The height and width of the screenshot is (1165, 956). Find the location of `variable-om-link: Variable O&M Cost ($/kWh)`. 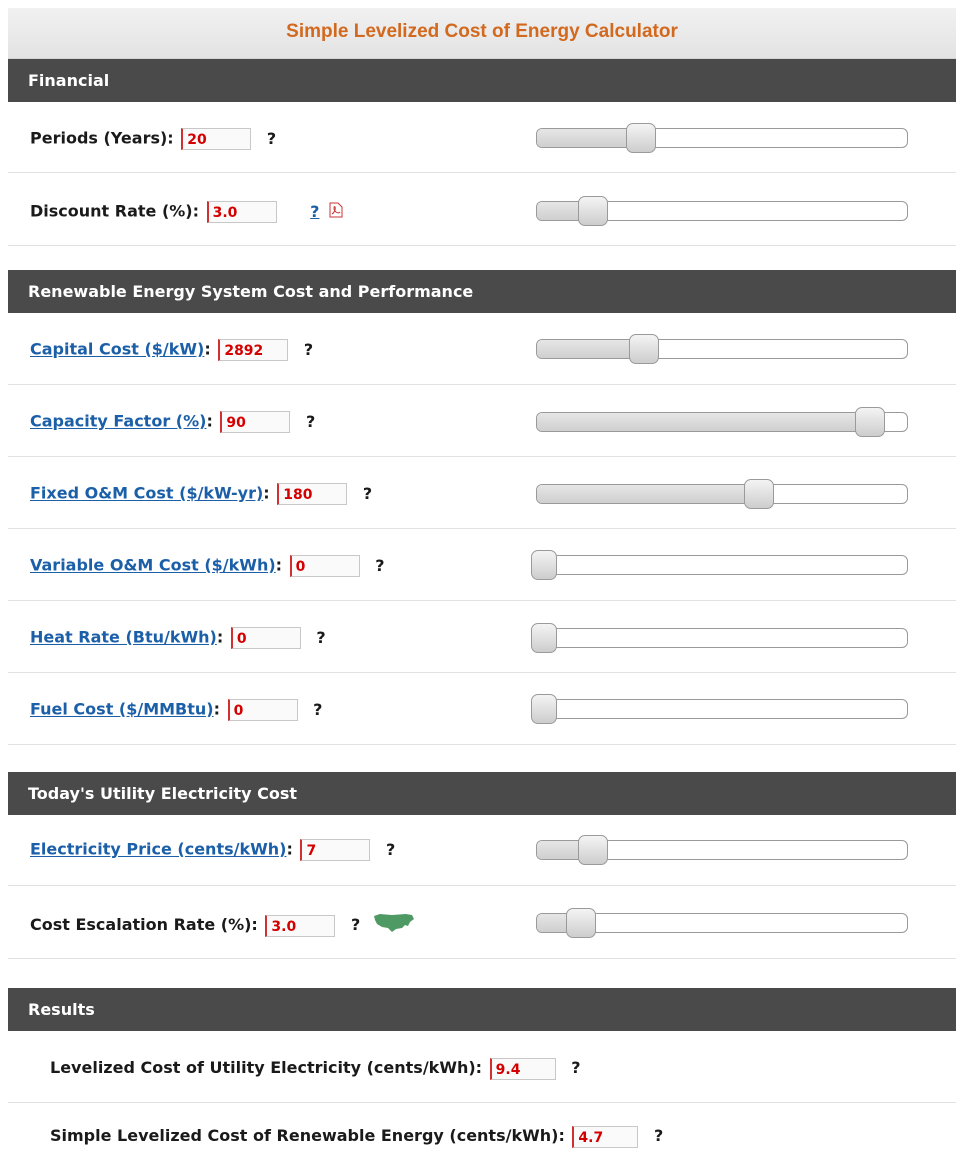

variable-om-link: Variable O&M Cost ($/kWh) is located at coordinates (153, 565).